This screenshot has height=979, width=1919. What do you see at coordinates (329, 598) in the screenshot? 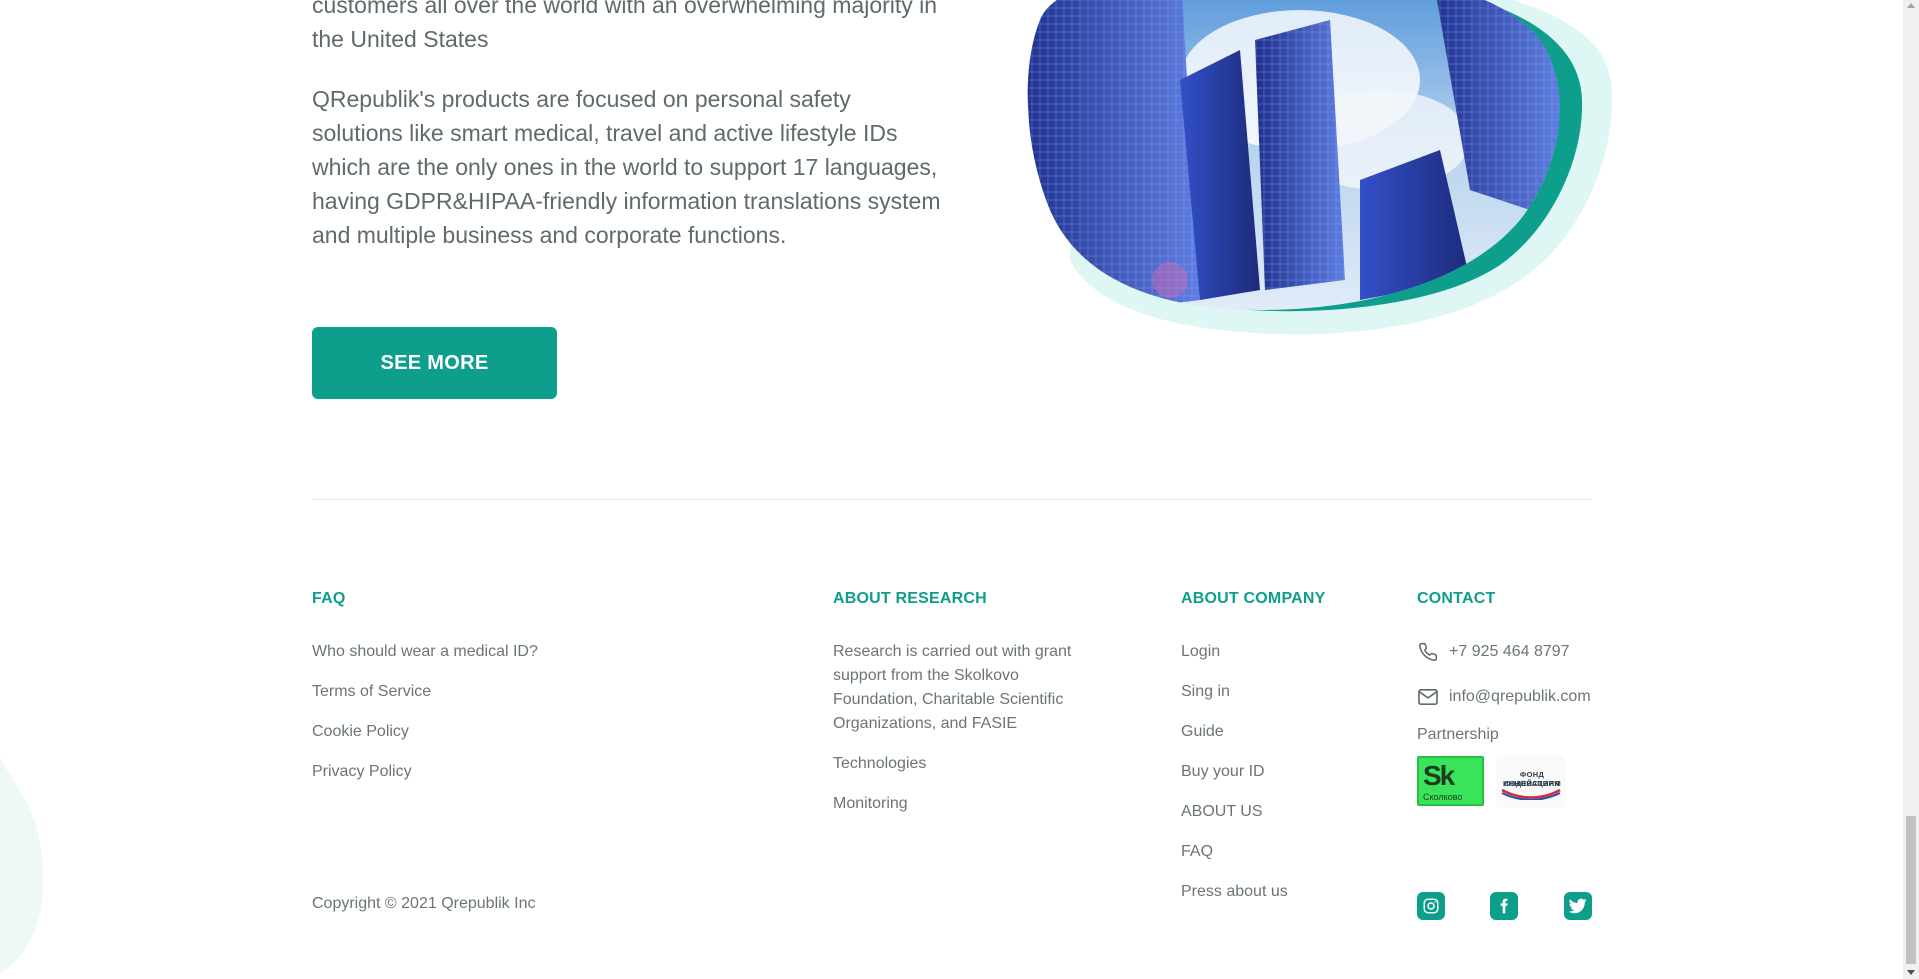
I see `faq-heading: FAQ` at bounding box center [329, 598].